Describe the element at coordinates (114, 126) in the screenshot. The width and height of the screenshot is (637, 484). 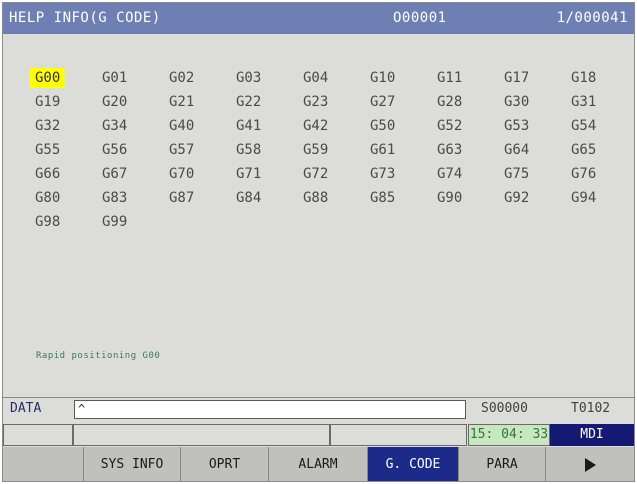
I see `gcode-item: G34` at that location.